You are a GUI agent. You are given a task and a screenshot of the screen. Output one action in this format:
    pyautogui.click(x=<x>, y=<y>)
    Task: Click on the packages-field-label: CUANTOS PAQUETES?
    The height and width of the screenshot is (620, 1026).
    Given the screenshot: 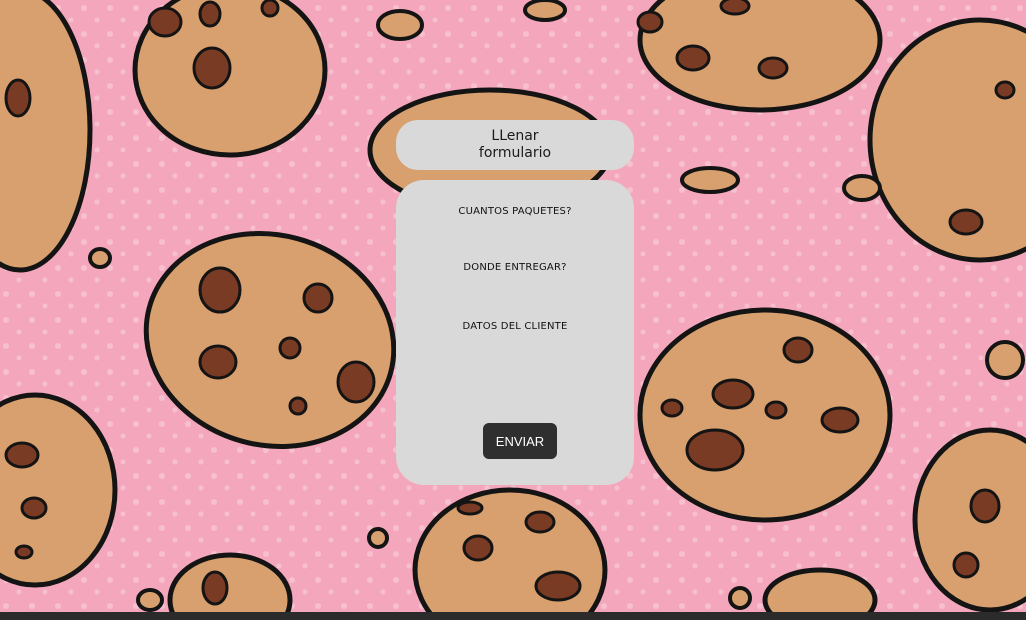 What is the action you would take?
    pyautogui.click(x=515, y=211)
    